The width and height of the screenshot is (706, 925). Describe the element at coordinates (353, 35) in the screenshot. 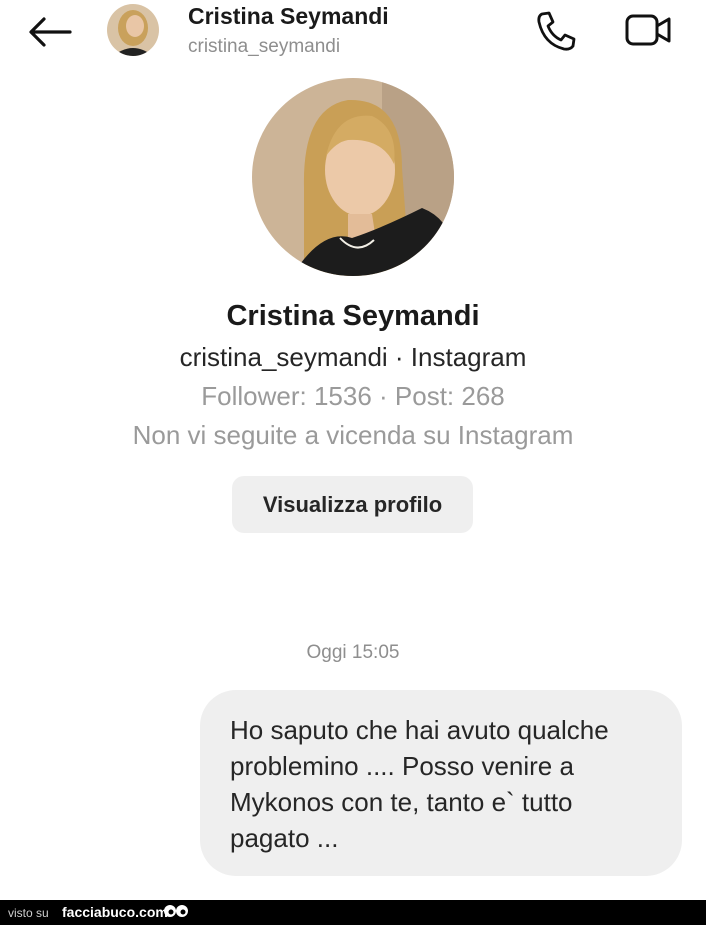

I see `chat-header: Cristina Seymandi cristina_seymandi` at that location.